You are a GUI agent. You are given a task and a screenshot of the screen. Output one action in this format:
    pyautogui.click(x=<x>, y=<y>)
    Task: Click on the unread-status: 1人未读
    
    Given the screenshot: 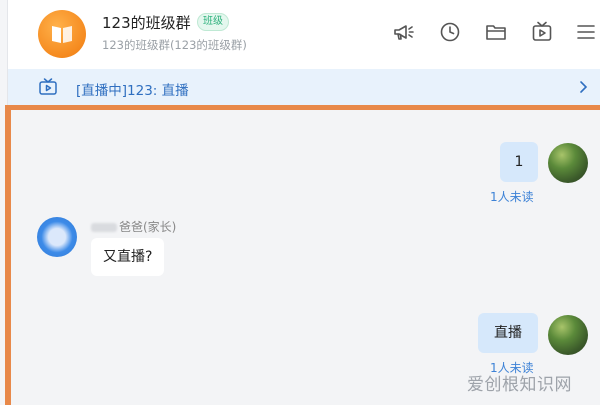 What is the action you would take?
    pyautogui.click(x=512, y=196)
    